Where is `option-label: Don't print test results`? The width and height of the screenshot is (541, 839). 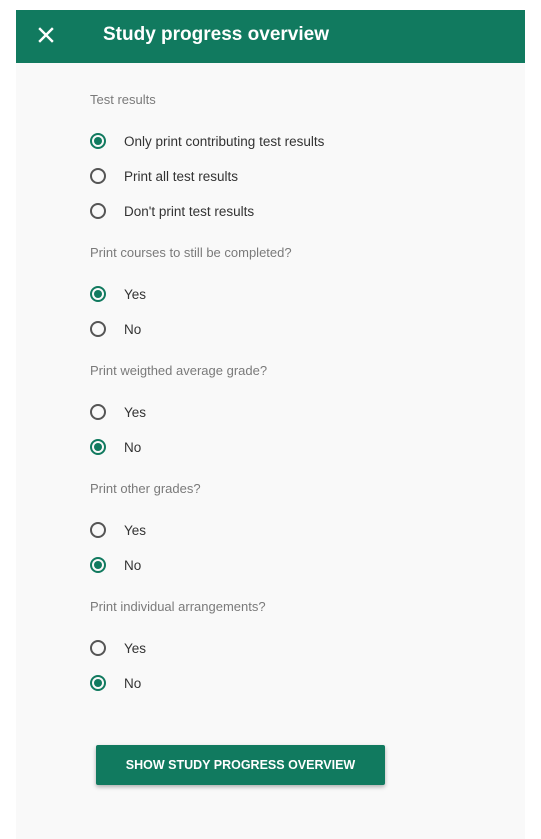 option-label: Don't print test results is located at coordinates (189, 211).